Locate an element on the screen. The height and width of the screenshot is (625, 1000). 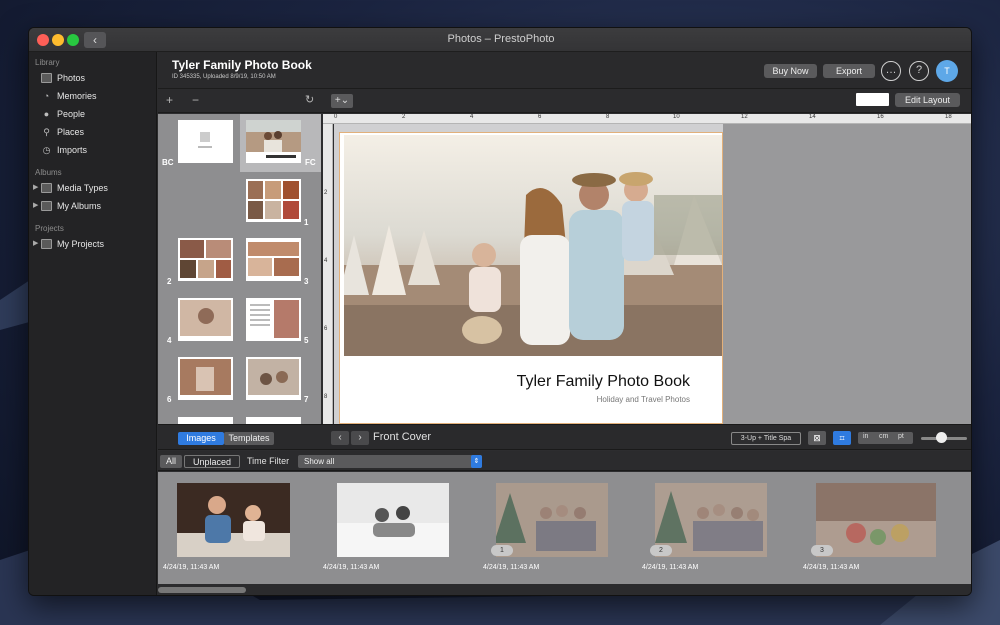
folder-icon is located at coordinates (46, 188).